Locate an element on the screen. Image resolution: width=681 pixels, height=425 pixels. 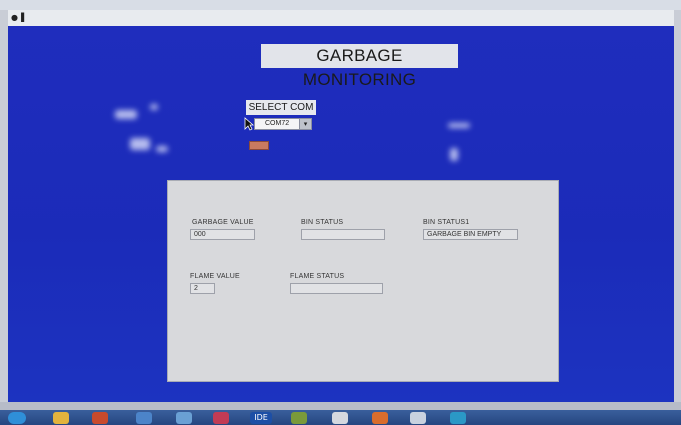
flame-value-field: 2 is located at coordinates (202, 288).